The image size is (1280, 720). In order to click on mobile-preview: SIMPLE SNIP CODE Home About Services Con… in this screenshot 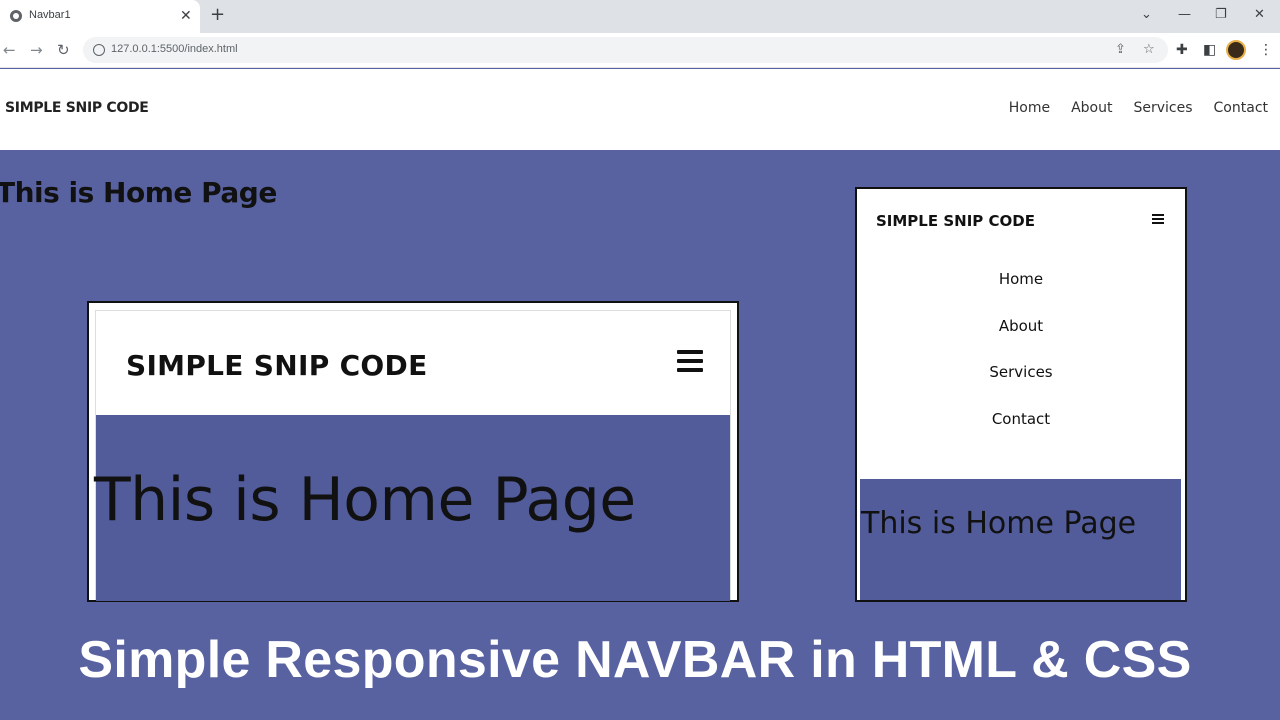, I will do `click(1021, 394)`.